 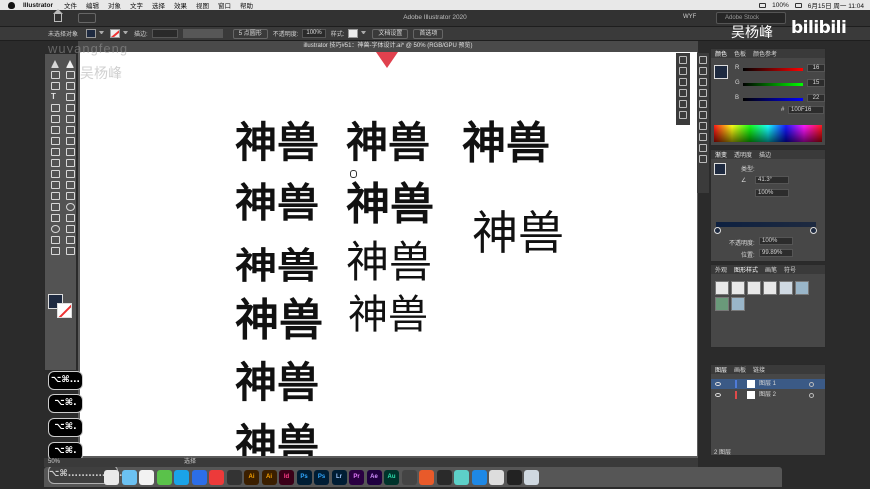 I want to click on chrome-icon, so click(x=146, y=477).